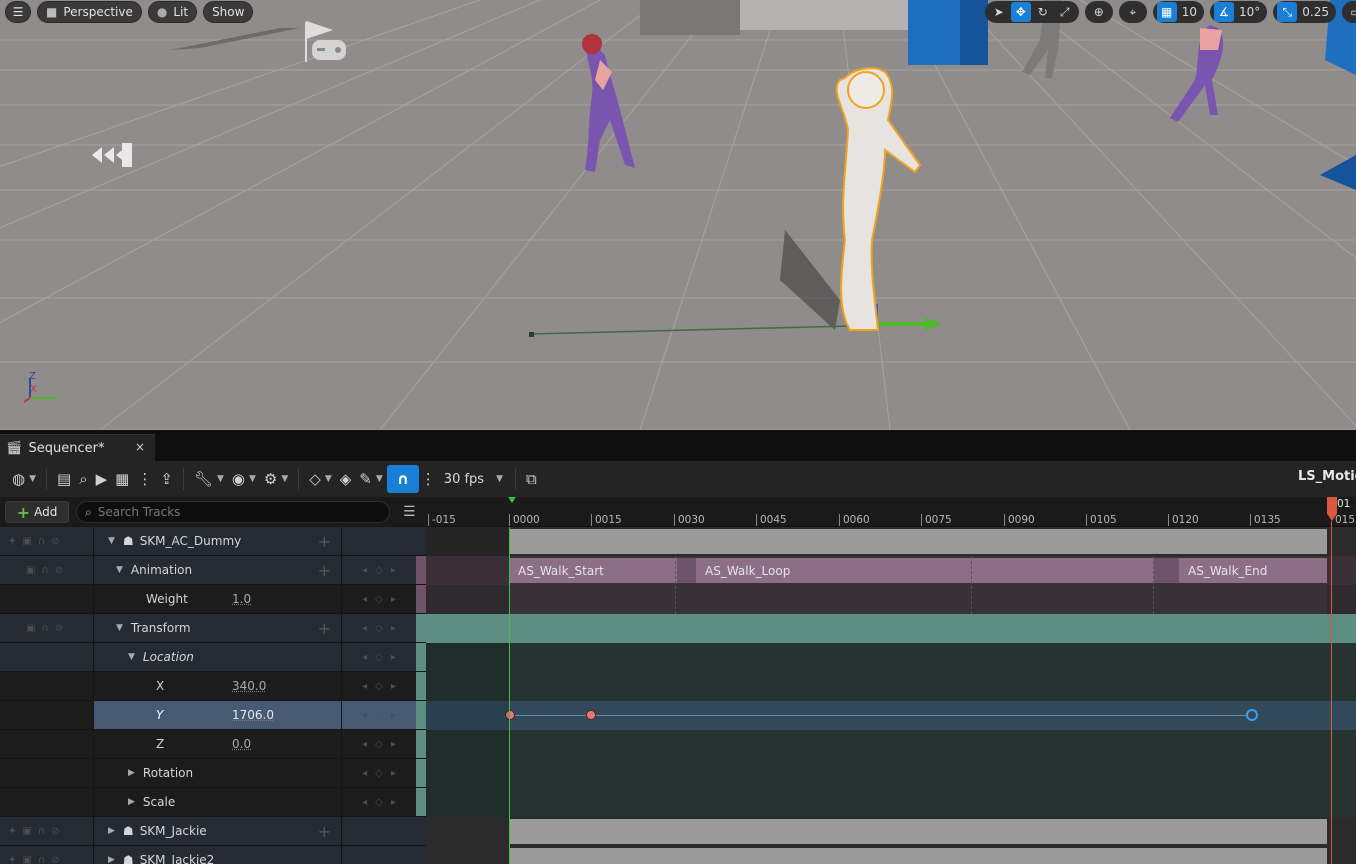 This screenshot has width=1356, height=864. I want to click on lane-skm-jackie, so click(891, 831).